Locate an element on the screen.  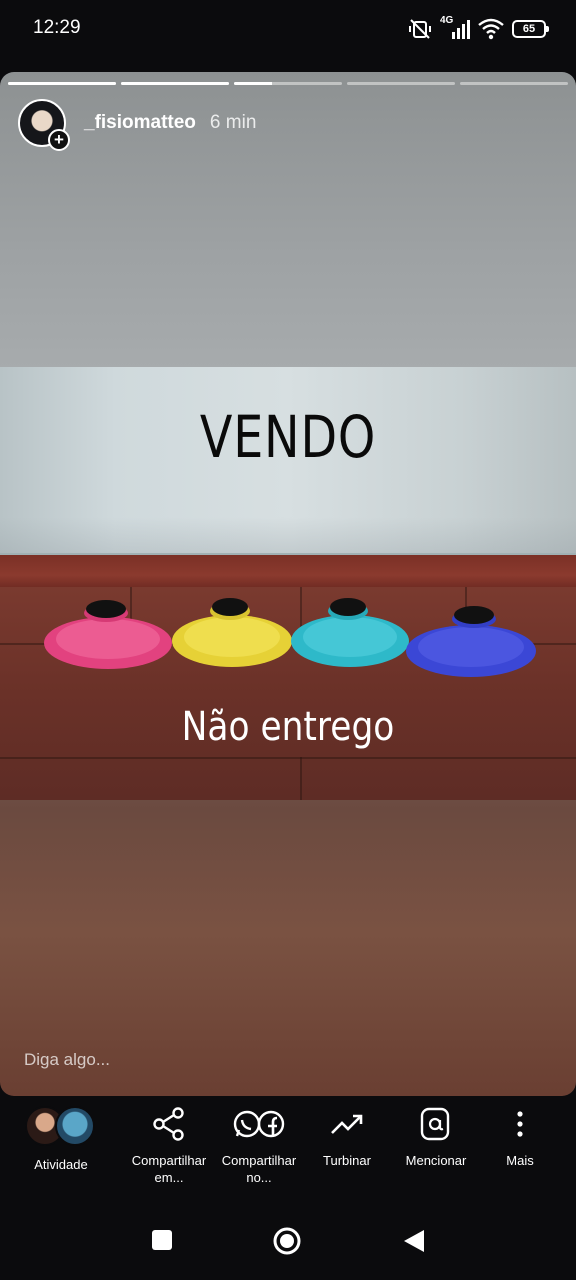
more-label: Mais is located at coordinates (520, 1160).